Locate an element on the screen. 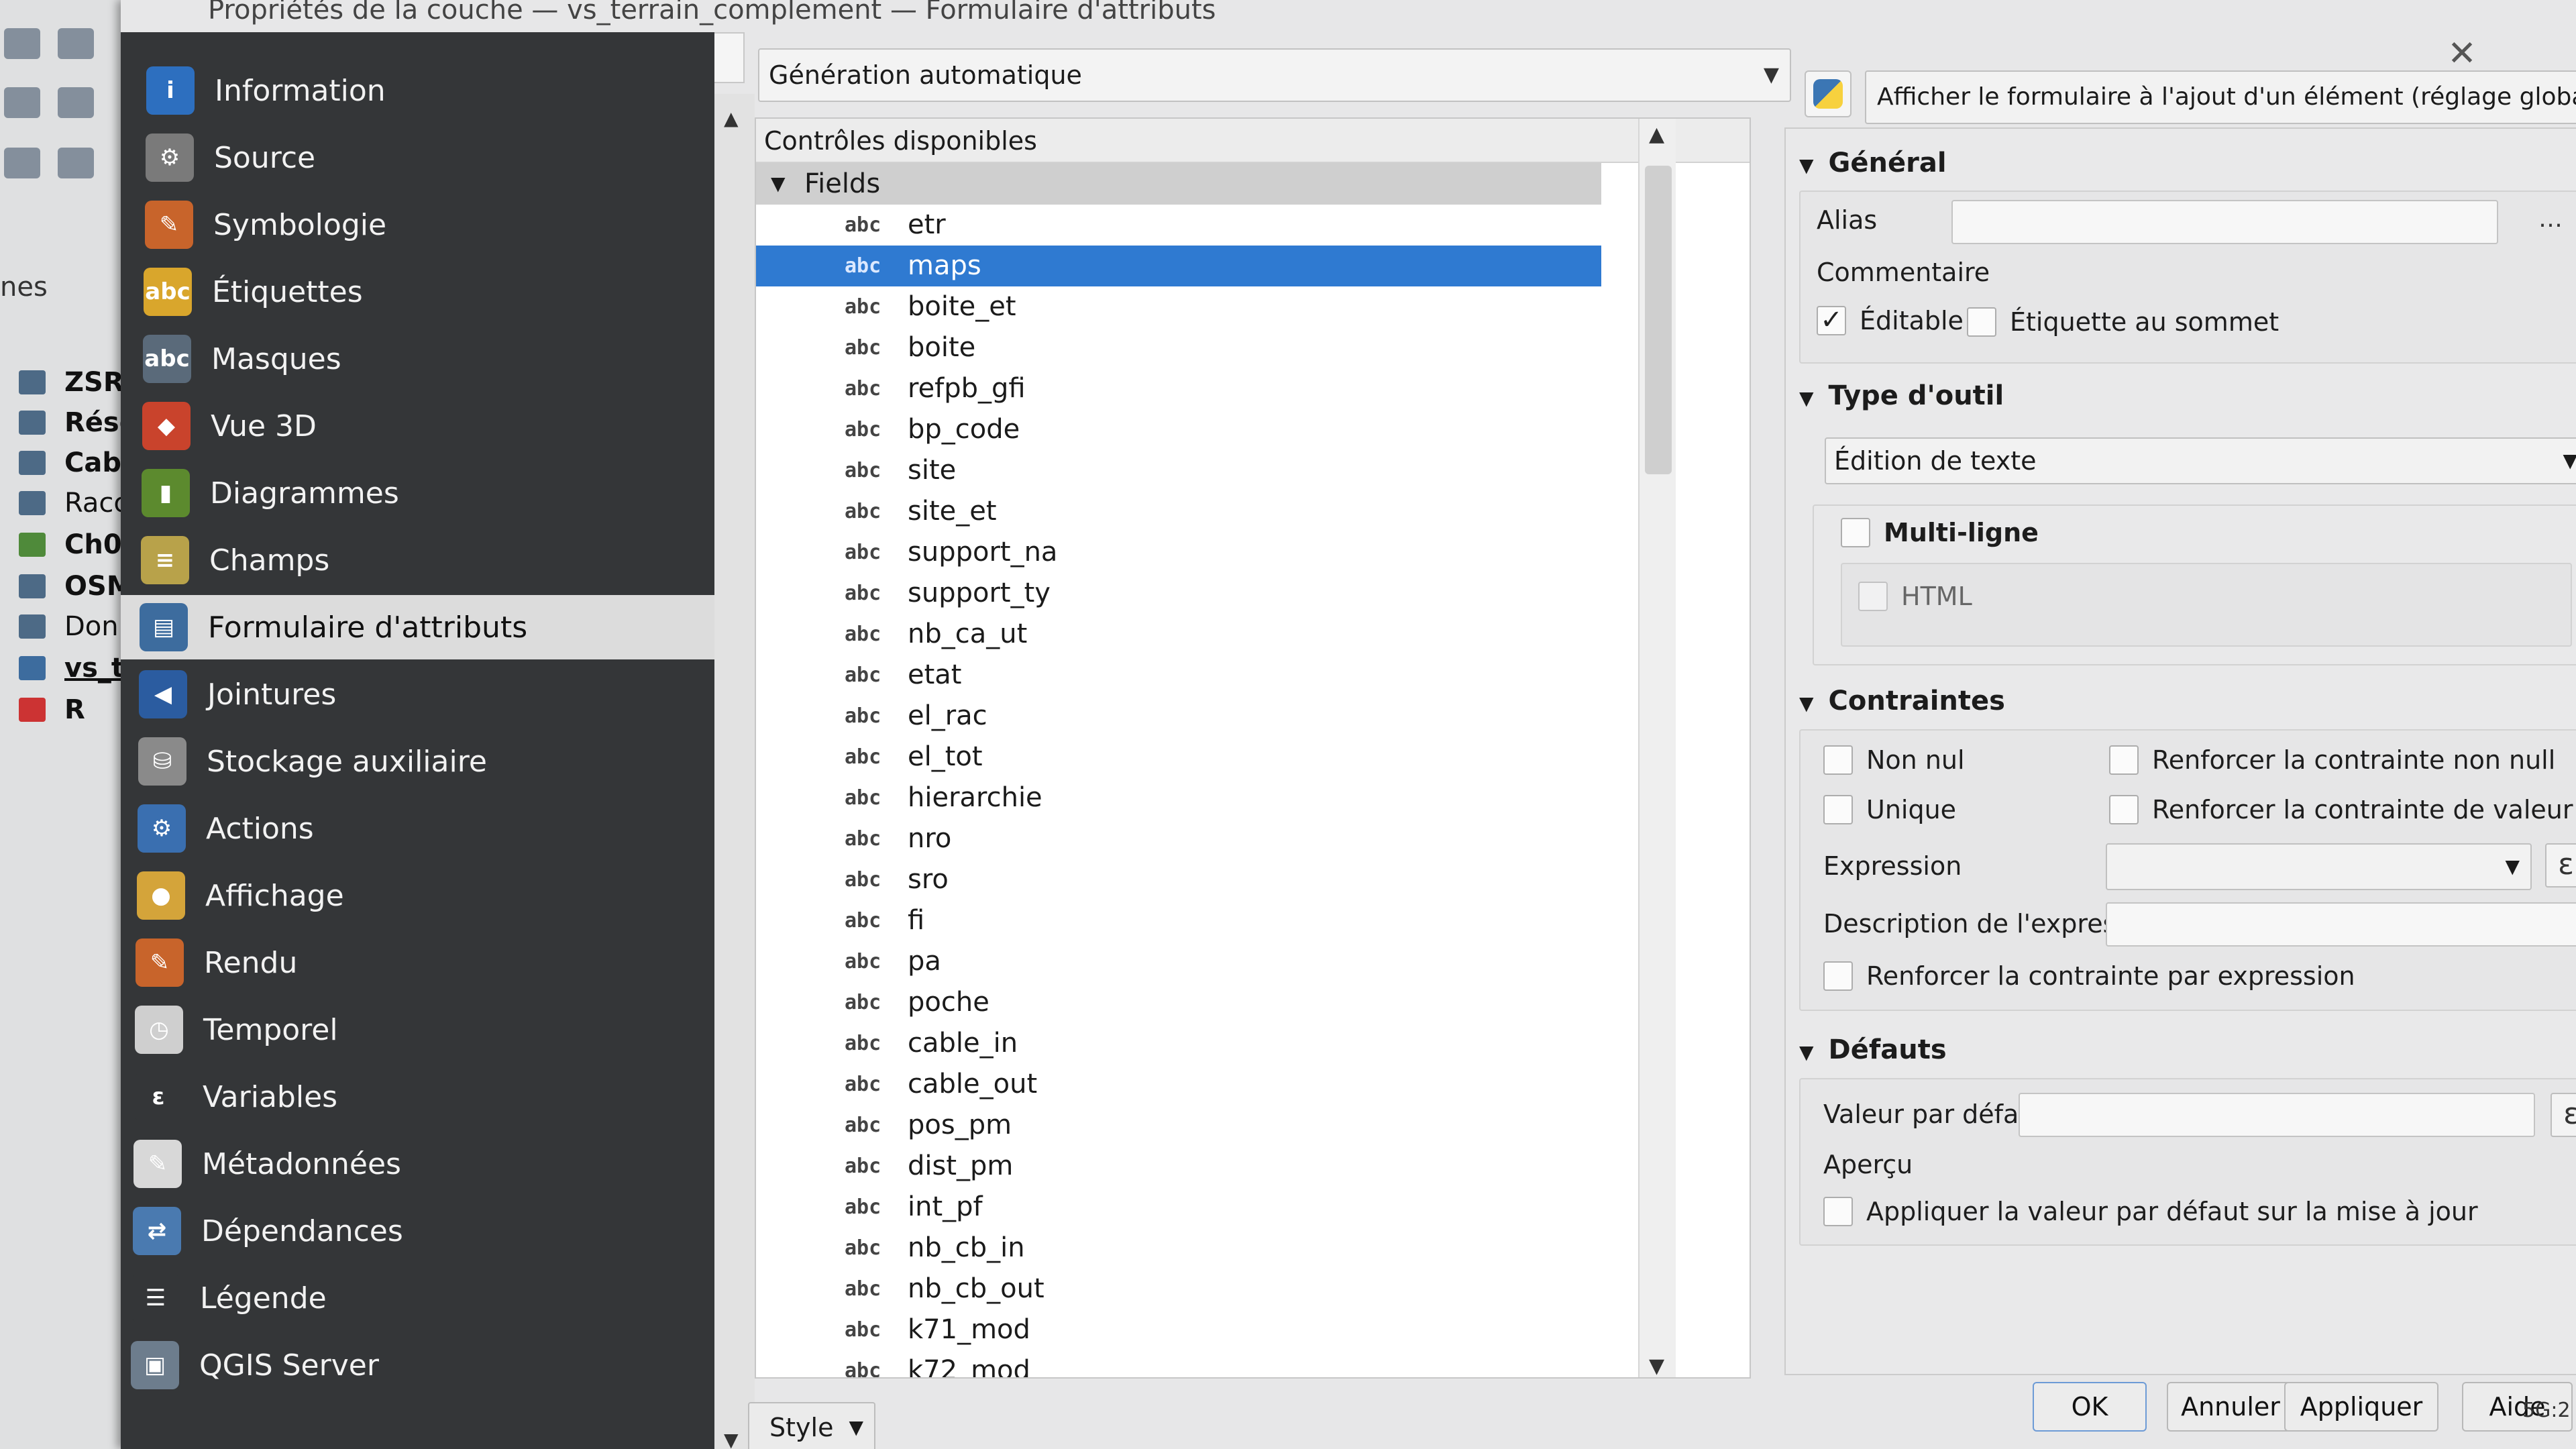  style-button: Style ▼ is located at coordinates (811, 1425).